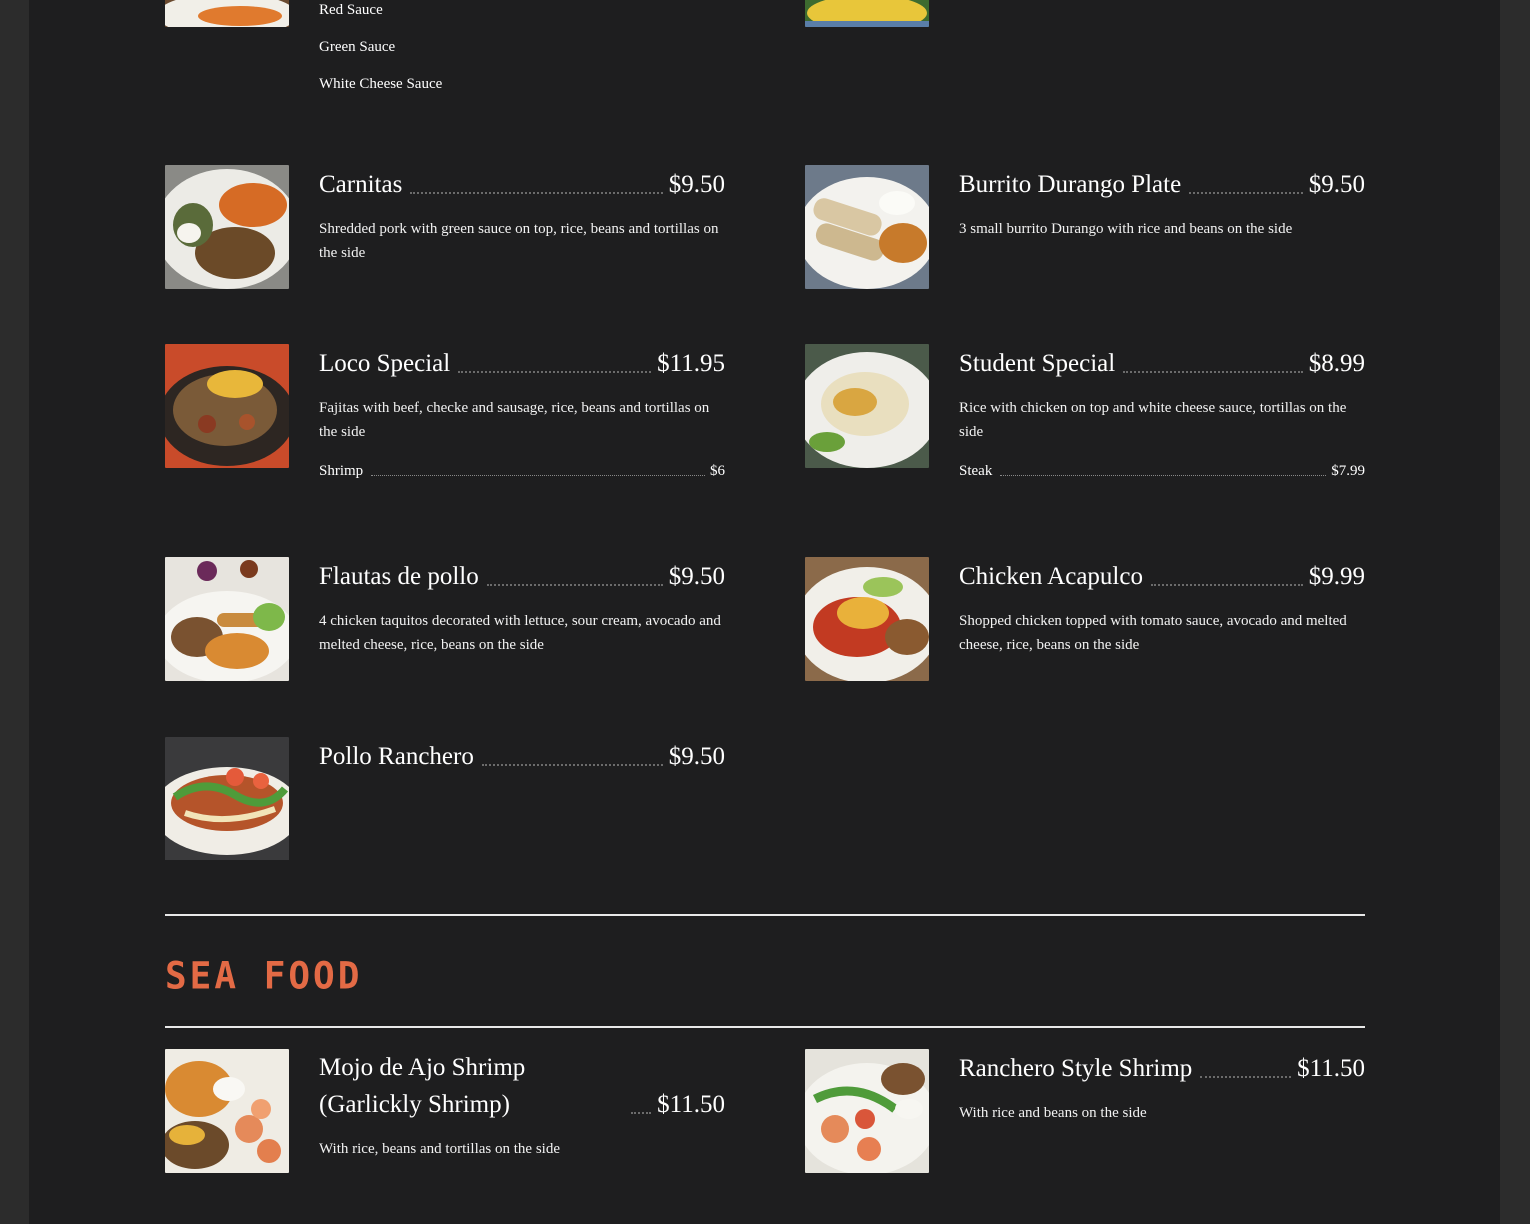  What do you see at coordinates (522, 471) in the screenshot?
I see `item-option: Shrimp $6` at bounding box center [522, 471].